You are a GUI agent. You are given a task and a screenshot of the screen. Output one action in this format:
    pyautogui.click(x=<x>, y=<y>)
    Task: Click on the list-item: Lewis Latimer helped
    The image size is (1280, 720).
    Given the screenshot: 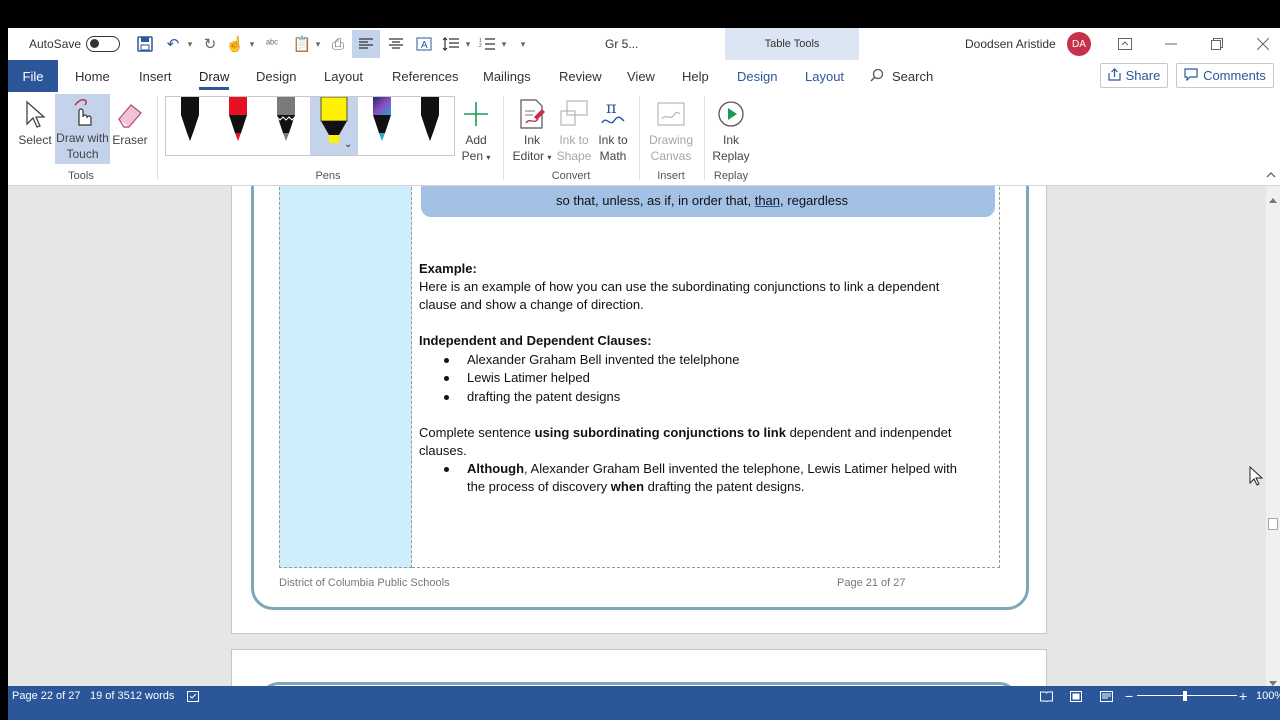 What is the action you would take?
    pyautogui.click(x=528, y=377)
    